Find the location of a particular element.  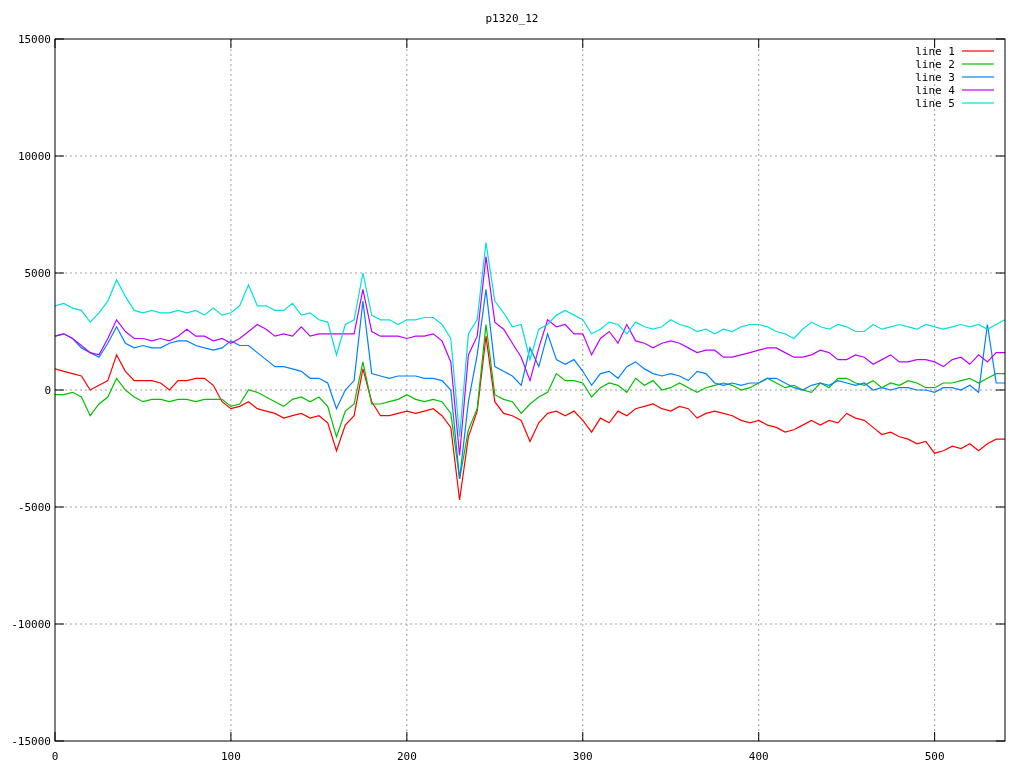

legend-label: line 1 is located at coordinates (935, 51).